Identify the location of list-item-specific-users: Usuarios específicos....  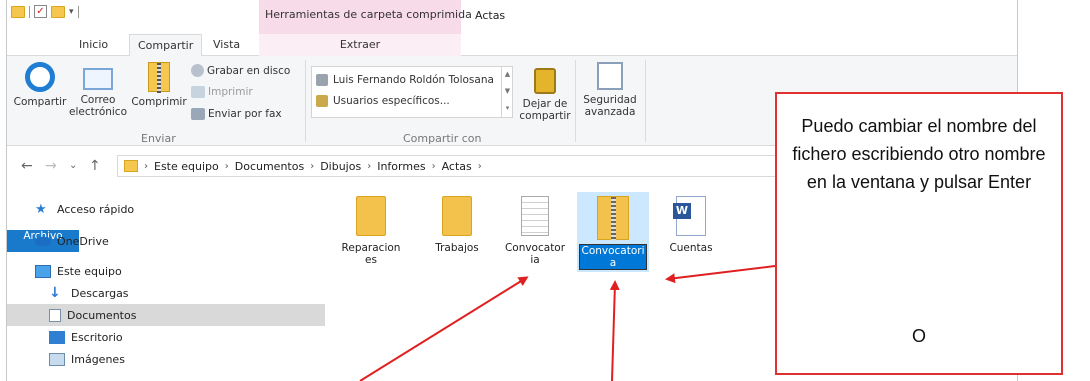
(383, 101).